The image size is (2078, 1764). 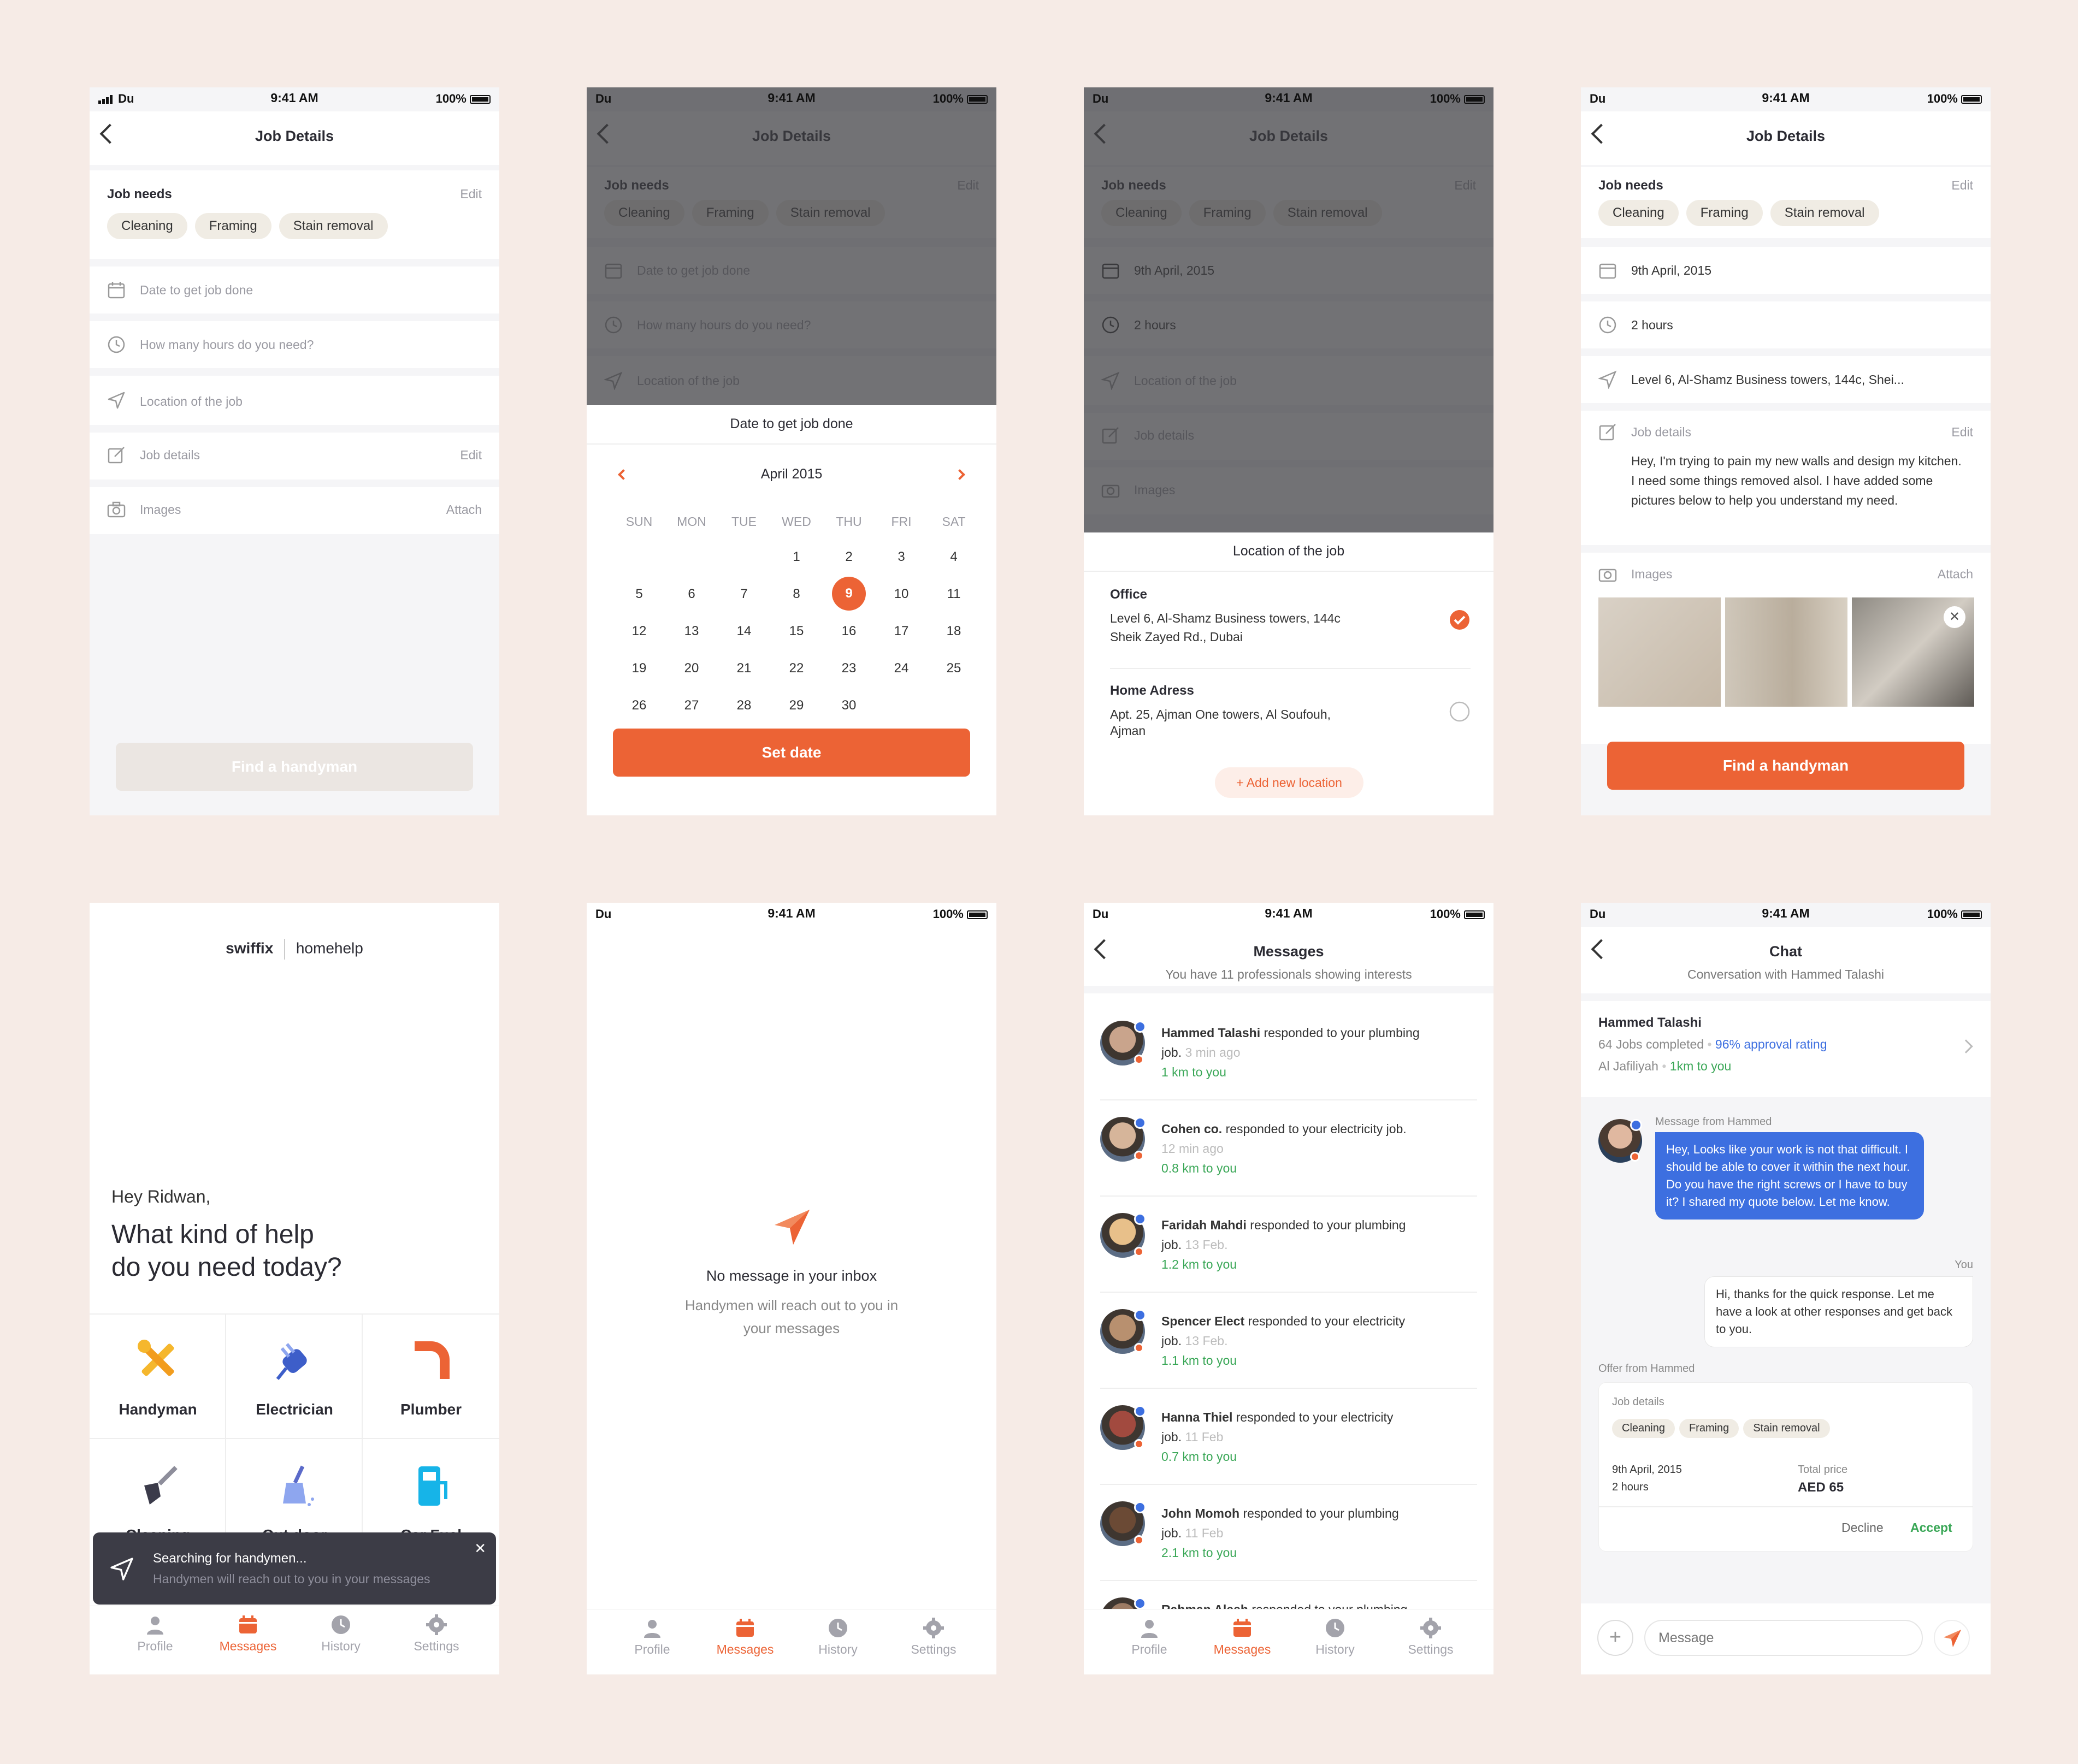 I want to click on service-plumber: Plumber, so click(x=431, y=1376).